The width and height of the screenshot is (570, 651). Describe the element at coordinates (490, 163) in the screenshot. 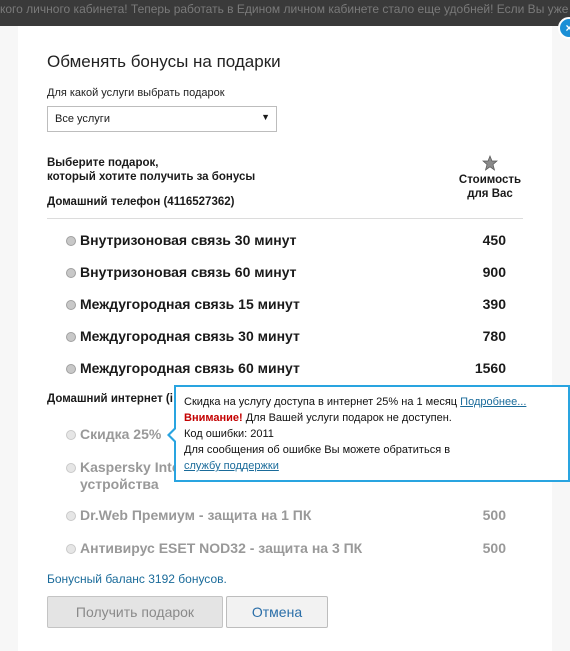

I see `star-icon` at that location.